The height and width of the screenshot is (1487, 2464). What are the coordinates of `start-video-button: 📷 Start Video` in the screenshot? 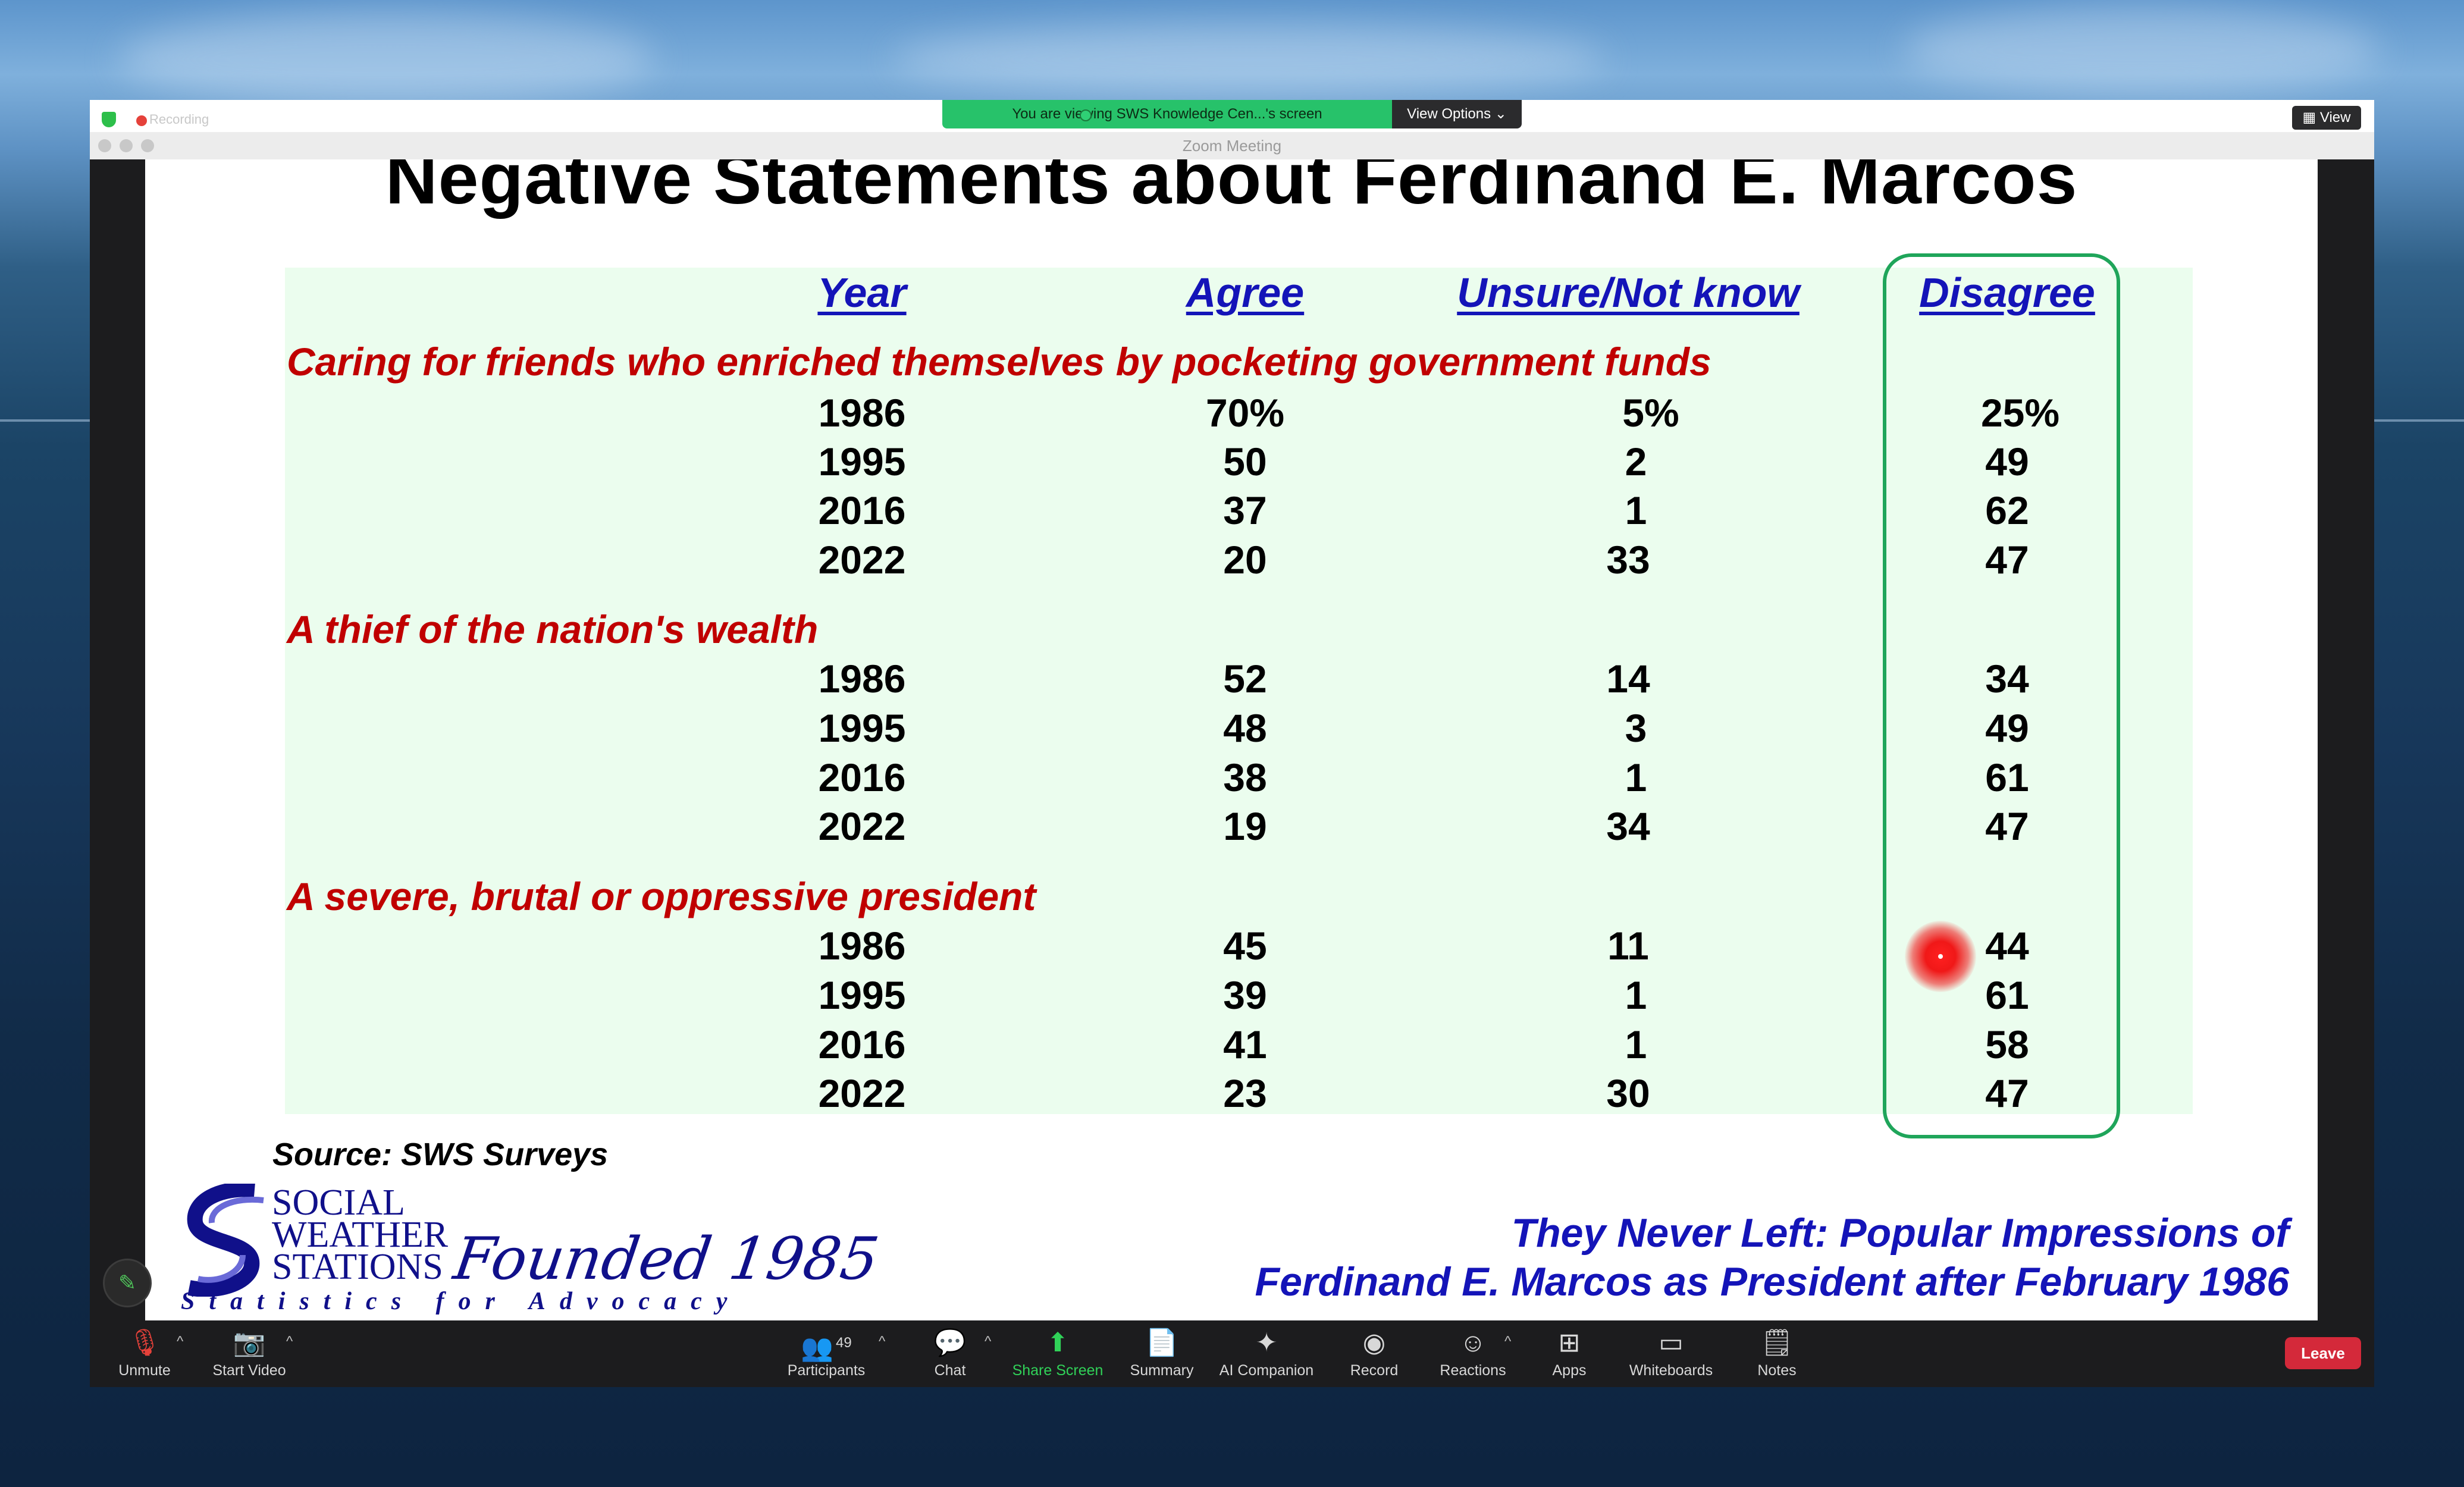 It's located at (249, 1354).